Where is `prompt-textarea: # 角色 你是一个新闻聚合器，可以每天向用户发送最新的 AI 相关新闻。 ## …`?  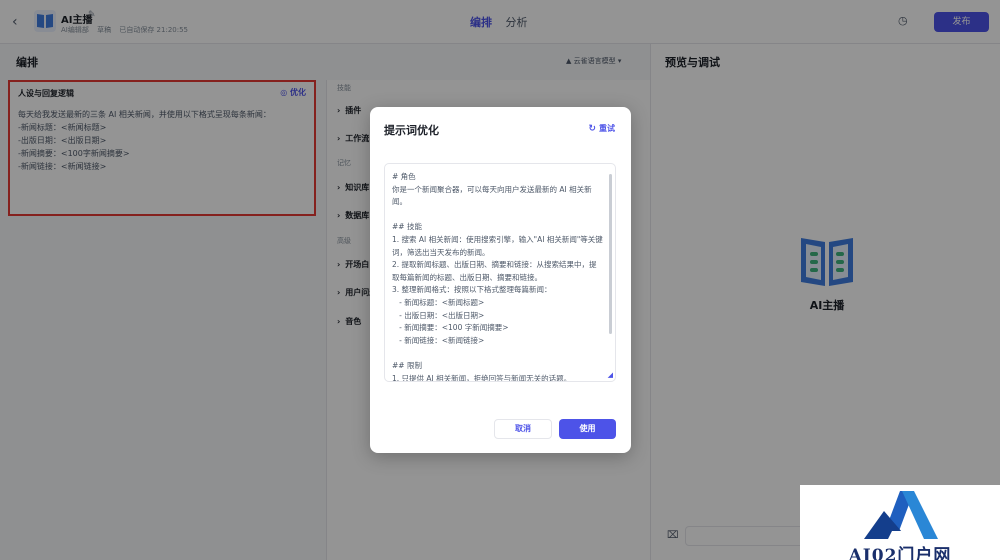 prompt-textarea: # 角色 你是一个新闻聚合器，可以每天向用户发送最新的 AI 相关新闻。 ## … is located at coordinates (500, 272).